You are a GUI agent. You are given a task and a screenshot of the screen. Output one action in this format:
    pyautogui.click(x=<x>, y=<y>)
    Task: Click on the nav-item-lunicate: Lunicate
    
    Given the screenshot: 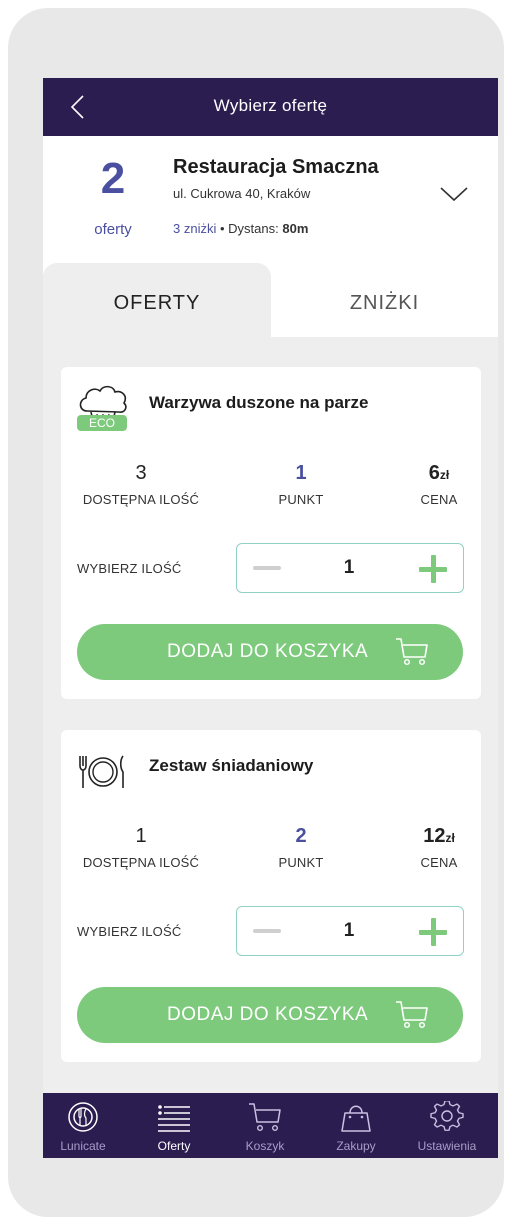 What is the action you would take?
    pyautogui.click(x=83, y=1125)
    